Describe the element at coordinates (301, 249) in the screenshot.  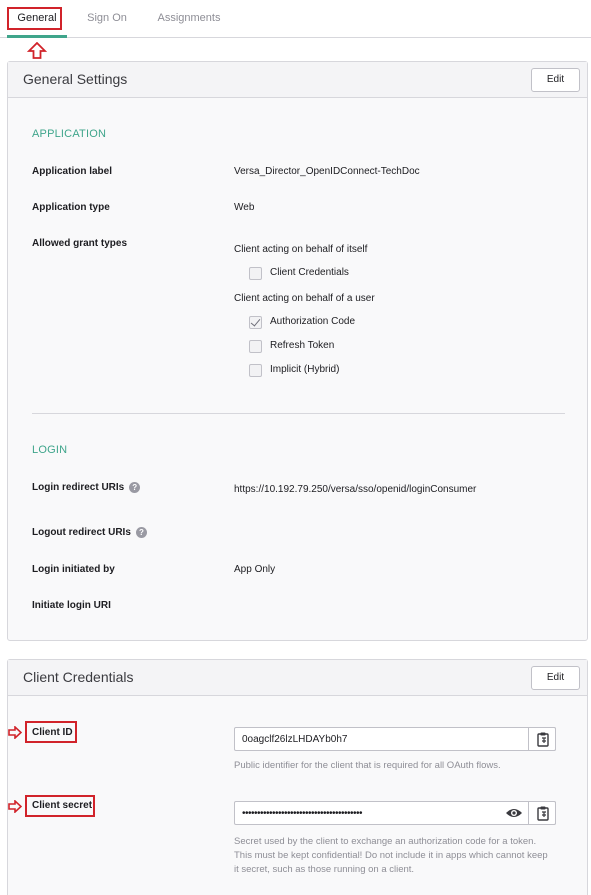
I see `behalf-itself-label: Client acting on behalf of itself` at that location.